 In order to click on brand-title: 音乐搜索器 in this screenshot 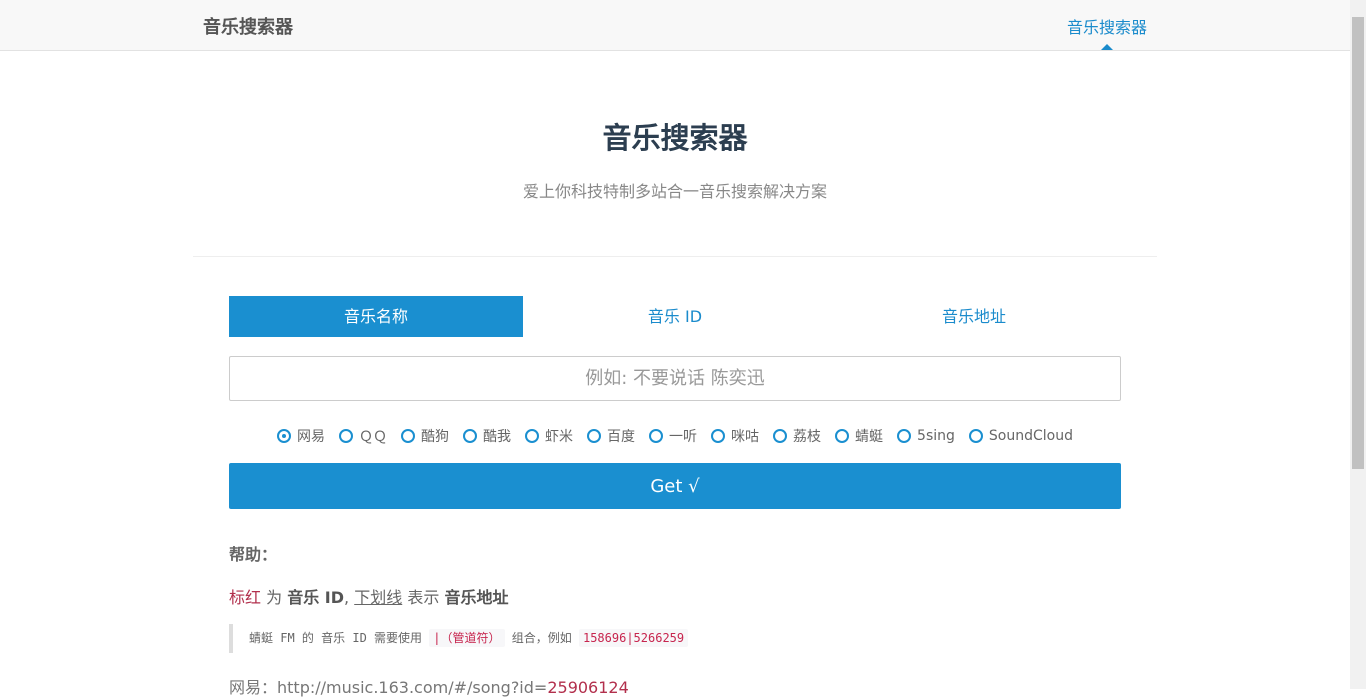, I will do `click(248, 26)`.